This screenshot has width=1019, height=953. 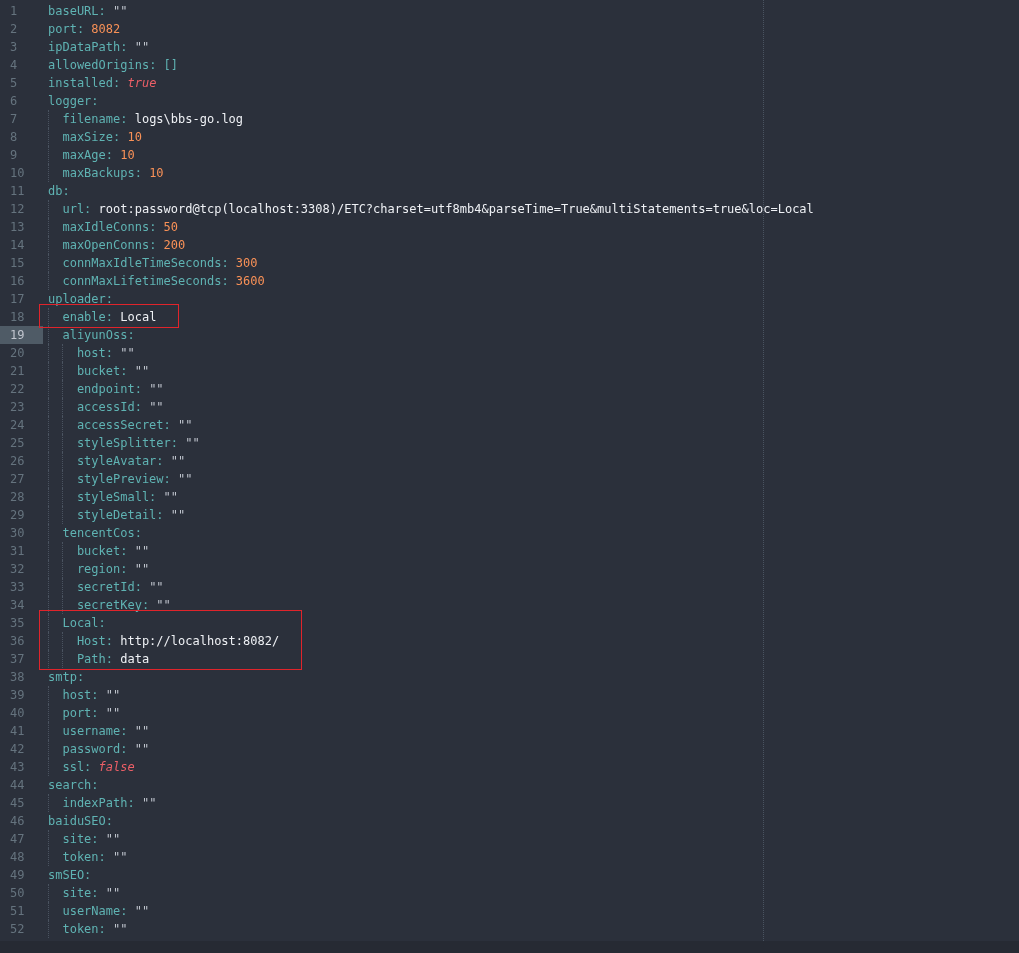 I want to click on line-number: 21, so click(x=17, y=371).